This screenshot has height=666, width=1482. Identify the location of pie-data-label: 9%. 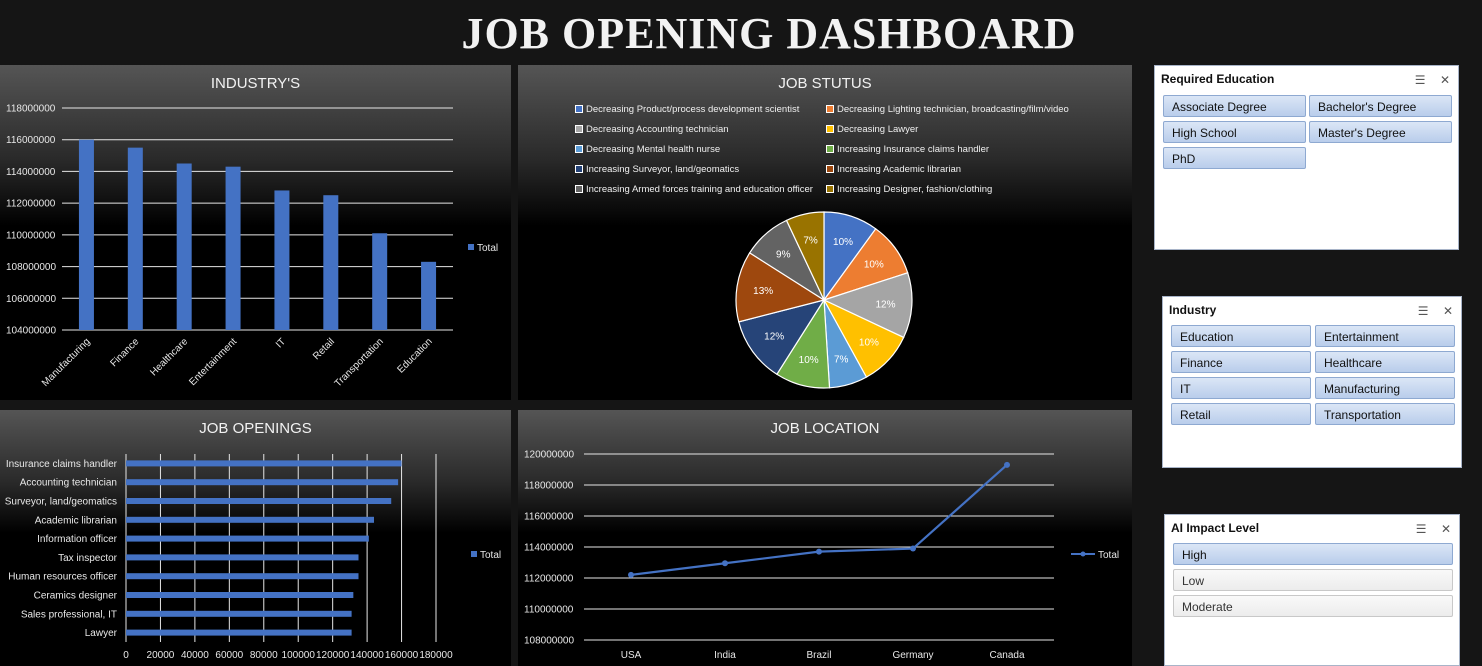
(783, 254).